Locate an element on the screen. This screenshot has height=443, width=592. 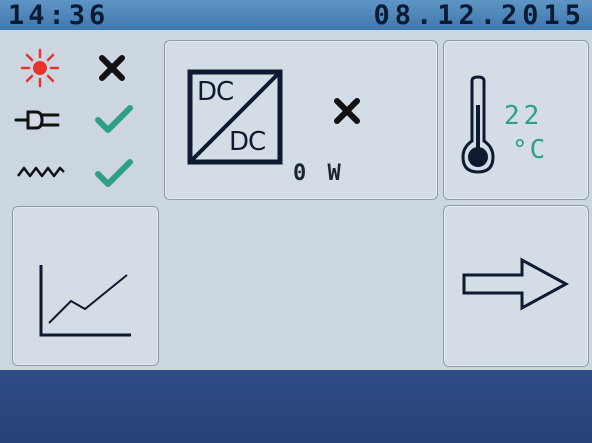
next-page-button is located at coordinates (516, 286).